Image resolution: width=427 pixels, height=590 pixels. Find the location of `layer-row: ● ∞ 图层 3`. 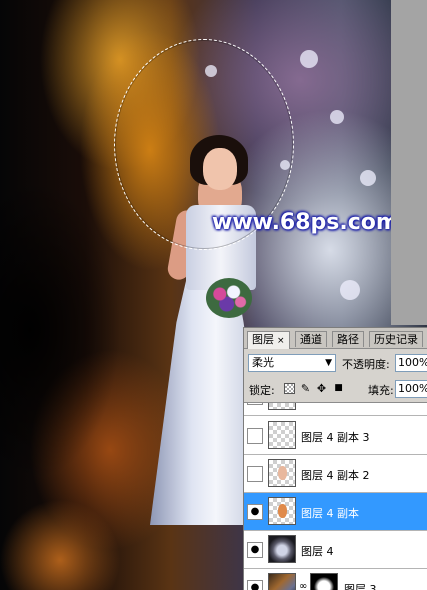

layer-row: ● ∞ 图层 3 is located at coordinates (335, 579).